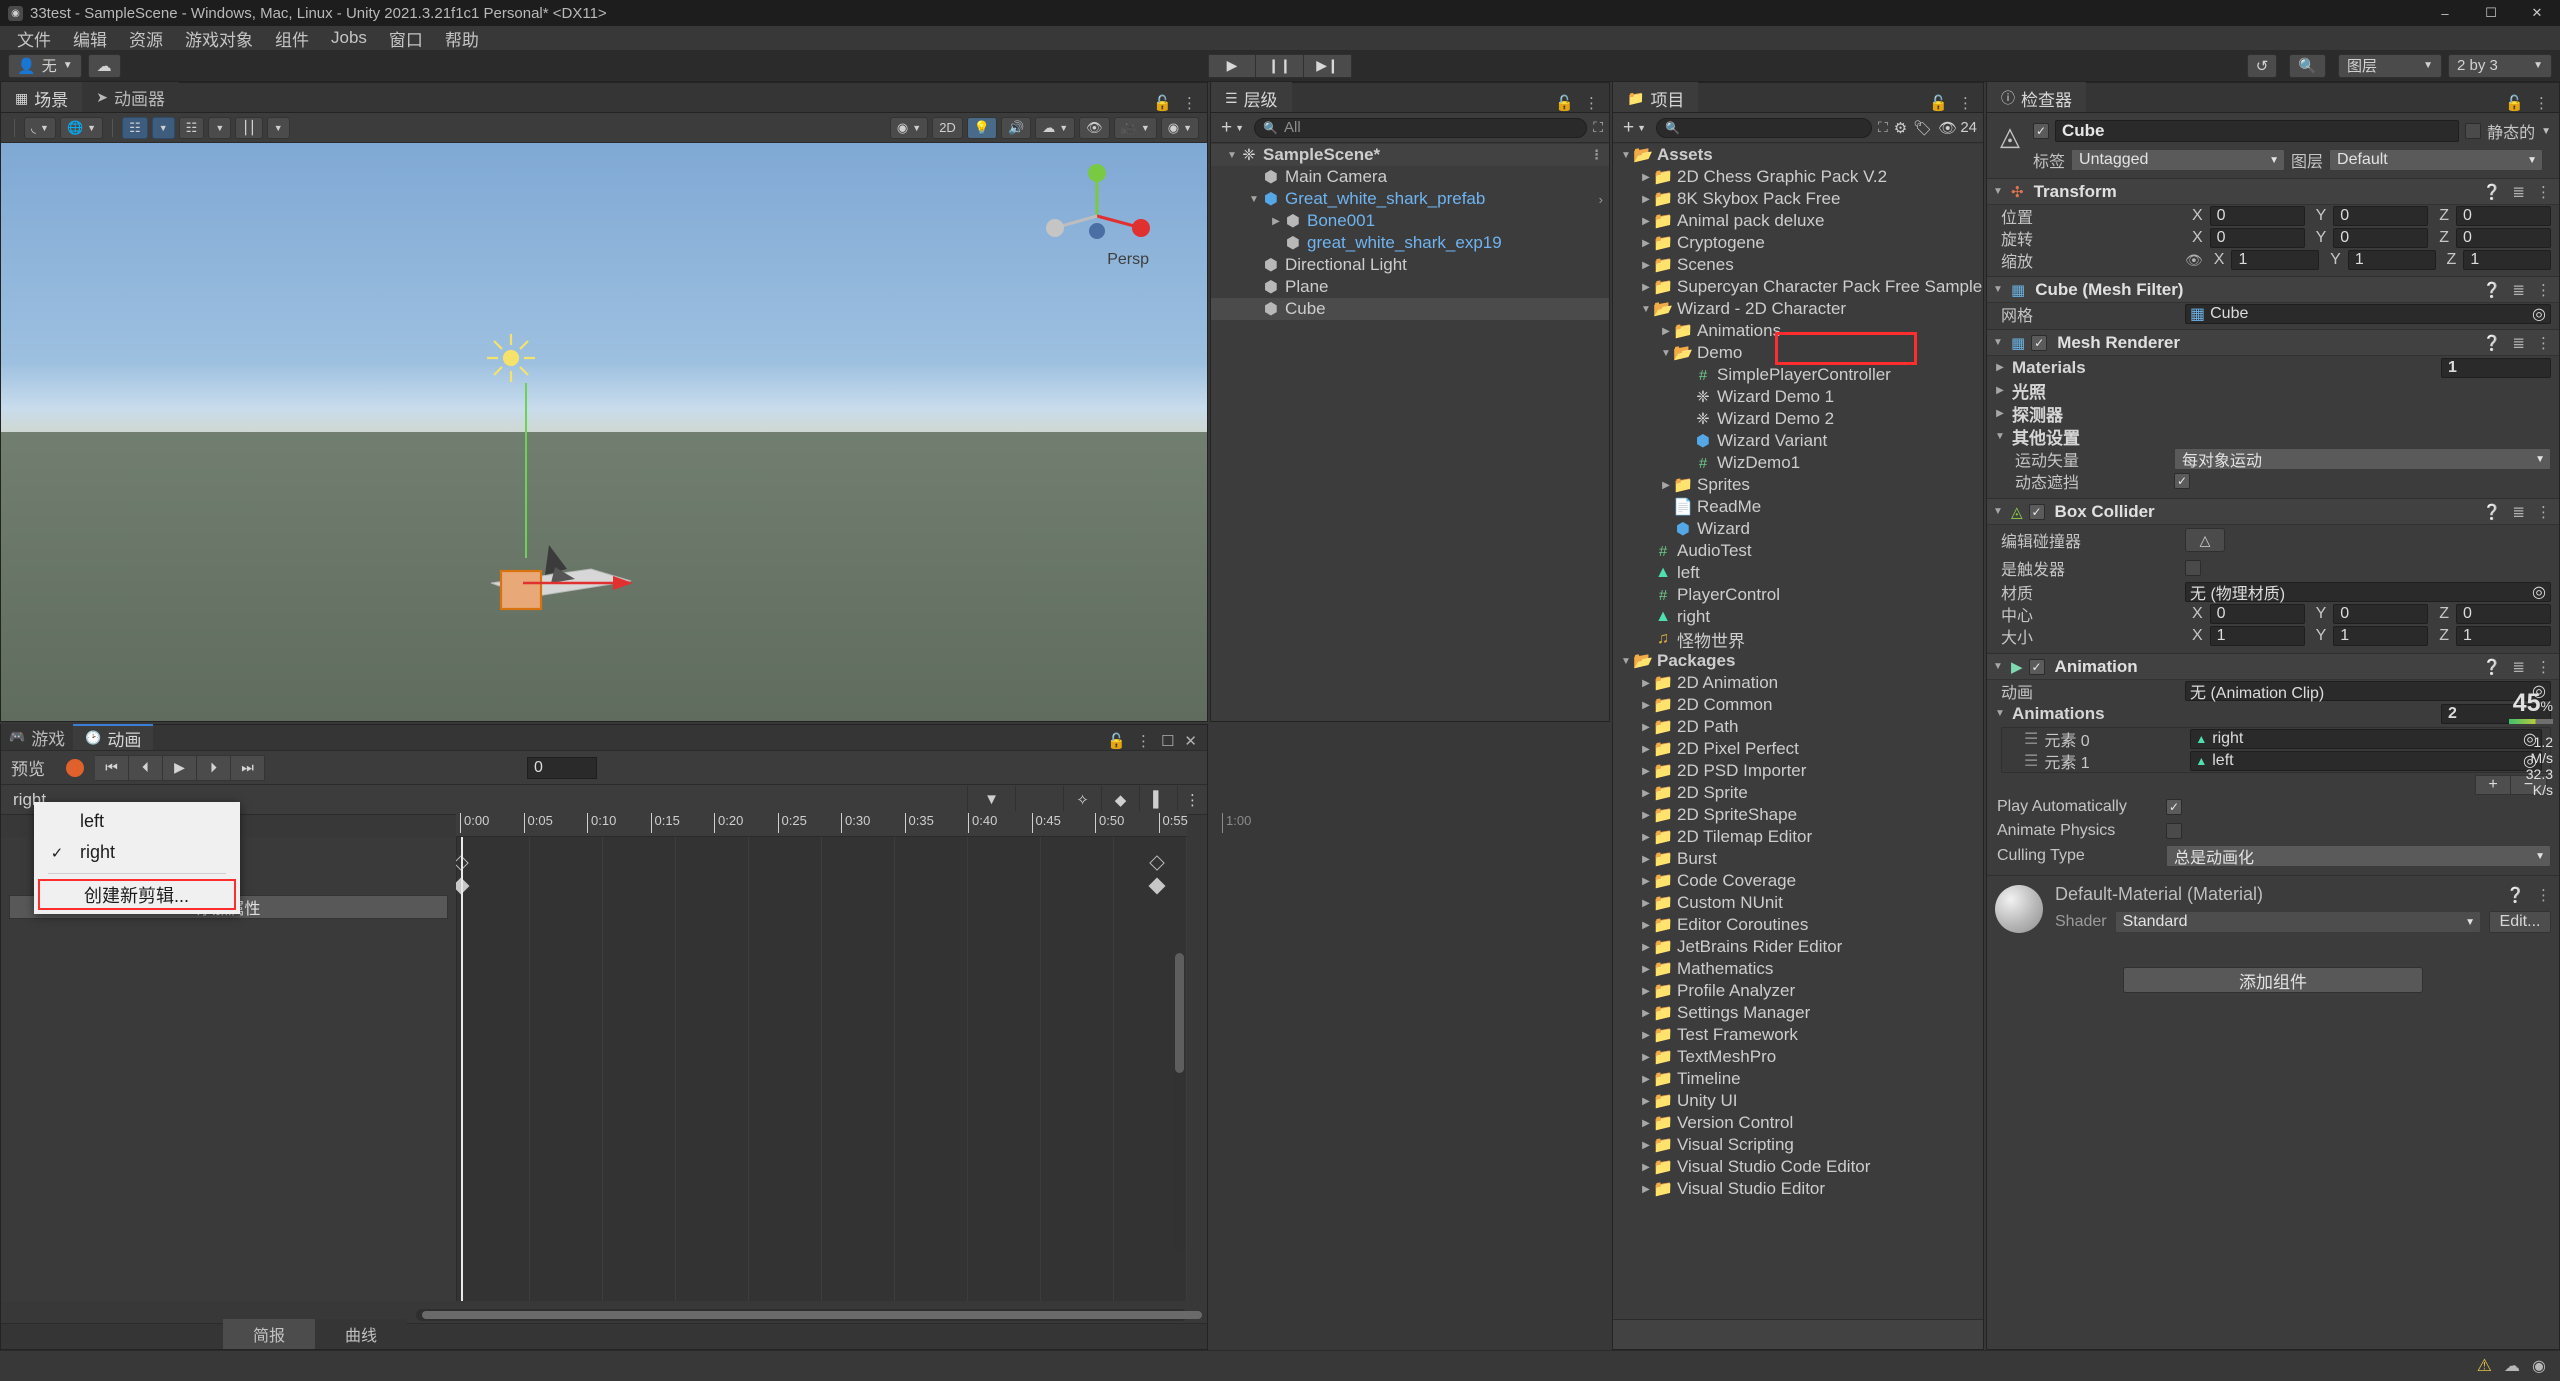 This screenshot has width=2560, height=1381. I want to click on tree-row: ▶ 📁 Visual Studio Code Editor, so click(1798, 1167).